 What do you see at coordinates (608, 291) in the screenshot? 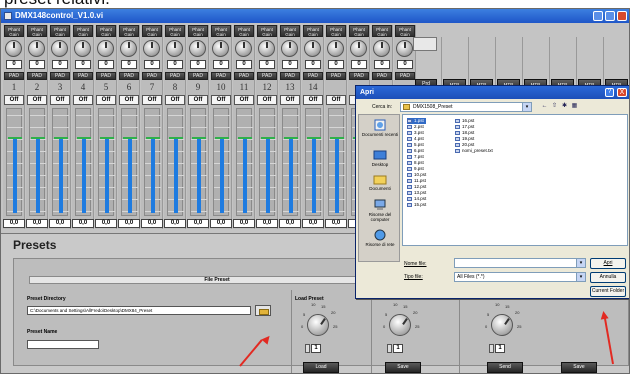
I see `current-folder-button: Current Folder` at bounding box center [608, 291].